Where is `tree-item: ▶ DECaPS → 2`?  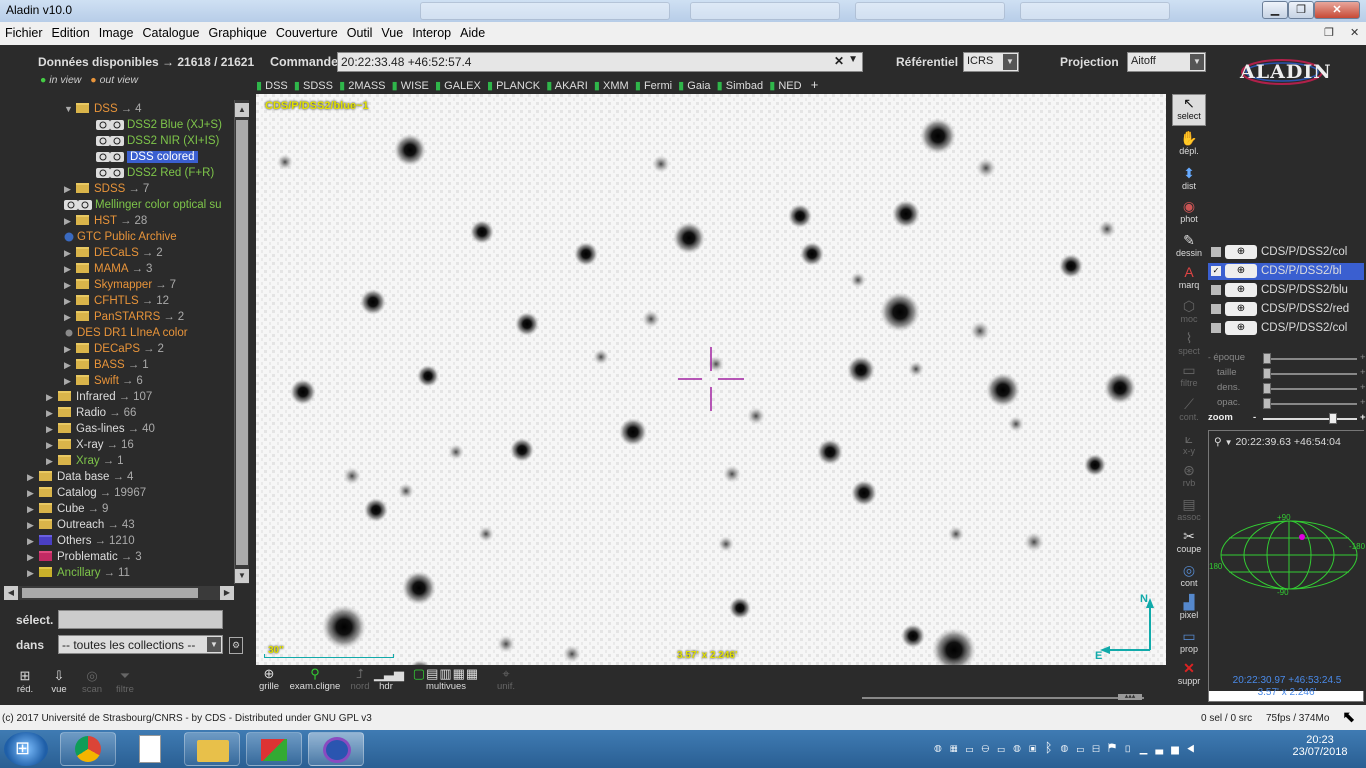 tree-item: ▶ DECaPS → 2 is located at coordinates (114, 349).